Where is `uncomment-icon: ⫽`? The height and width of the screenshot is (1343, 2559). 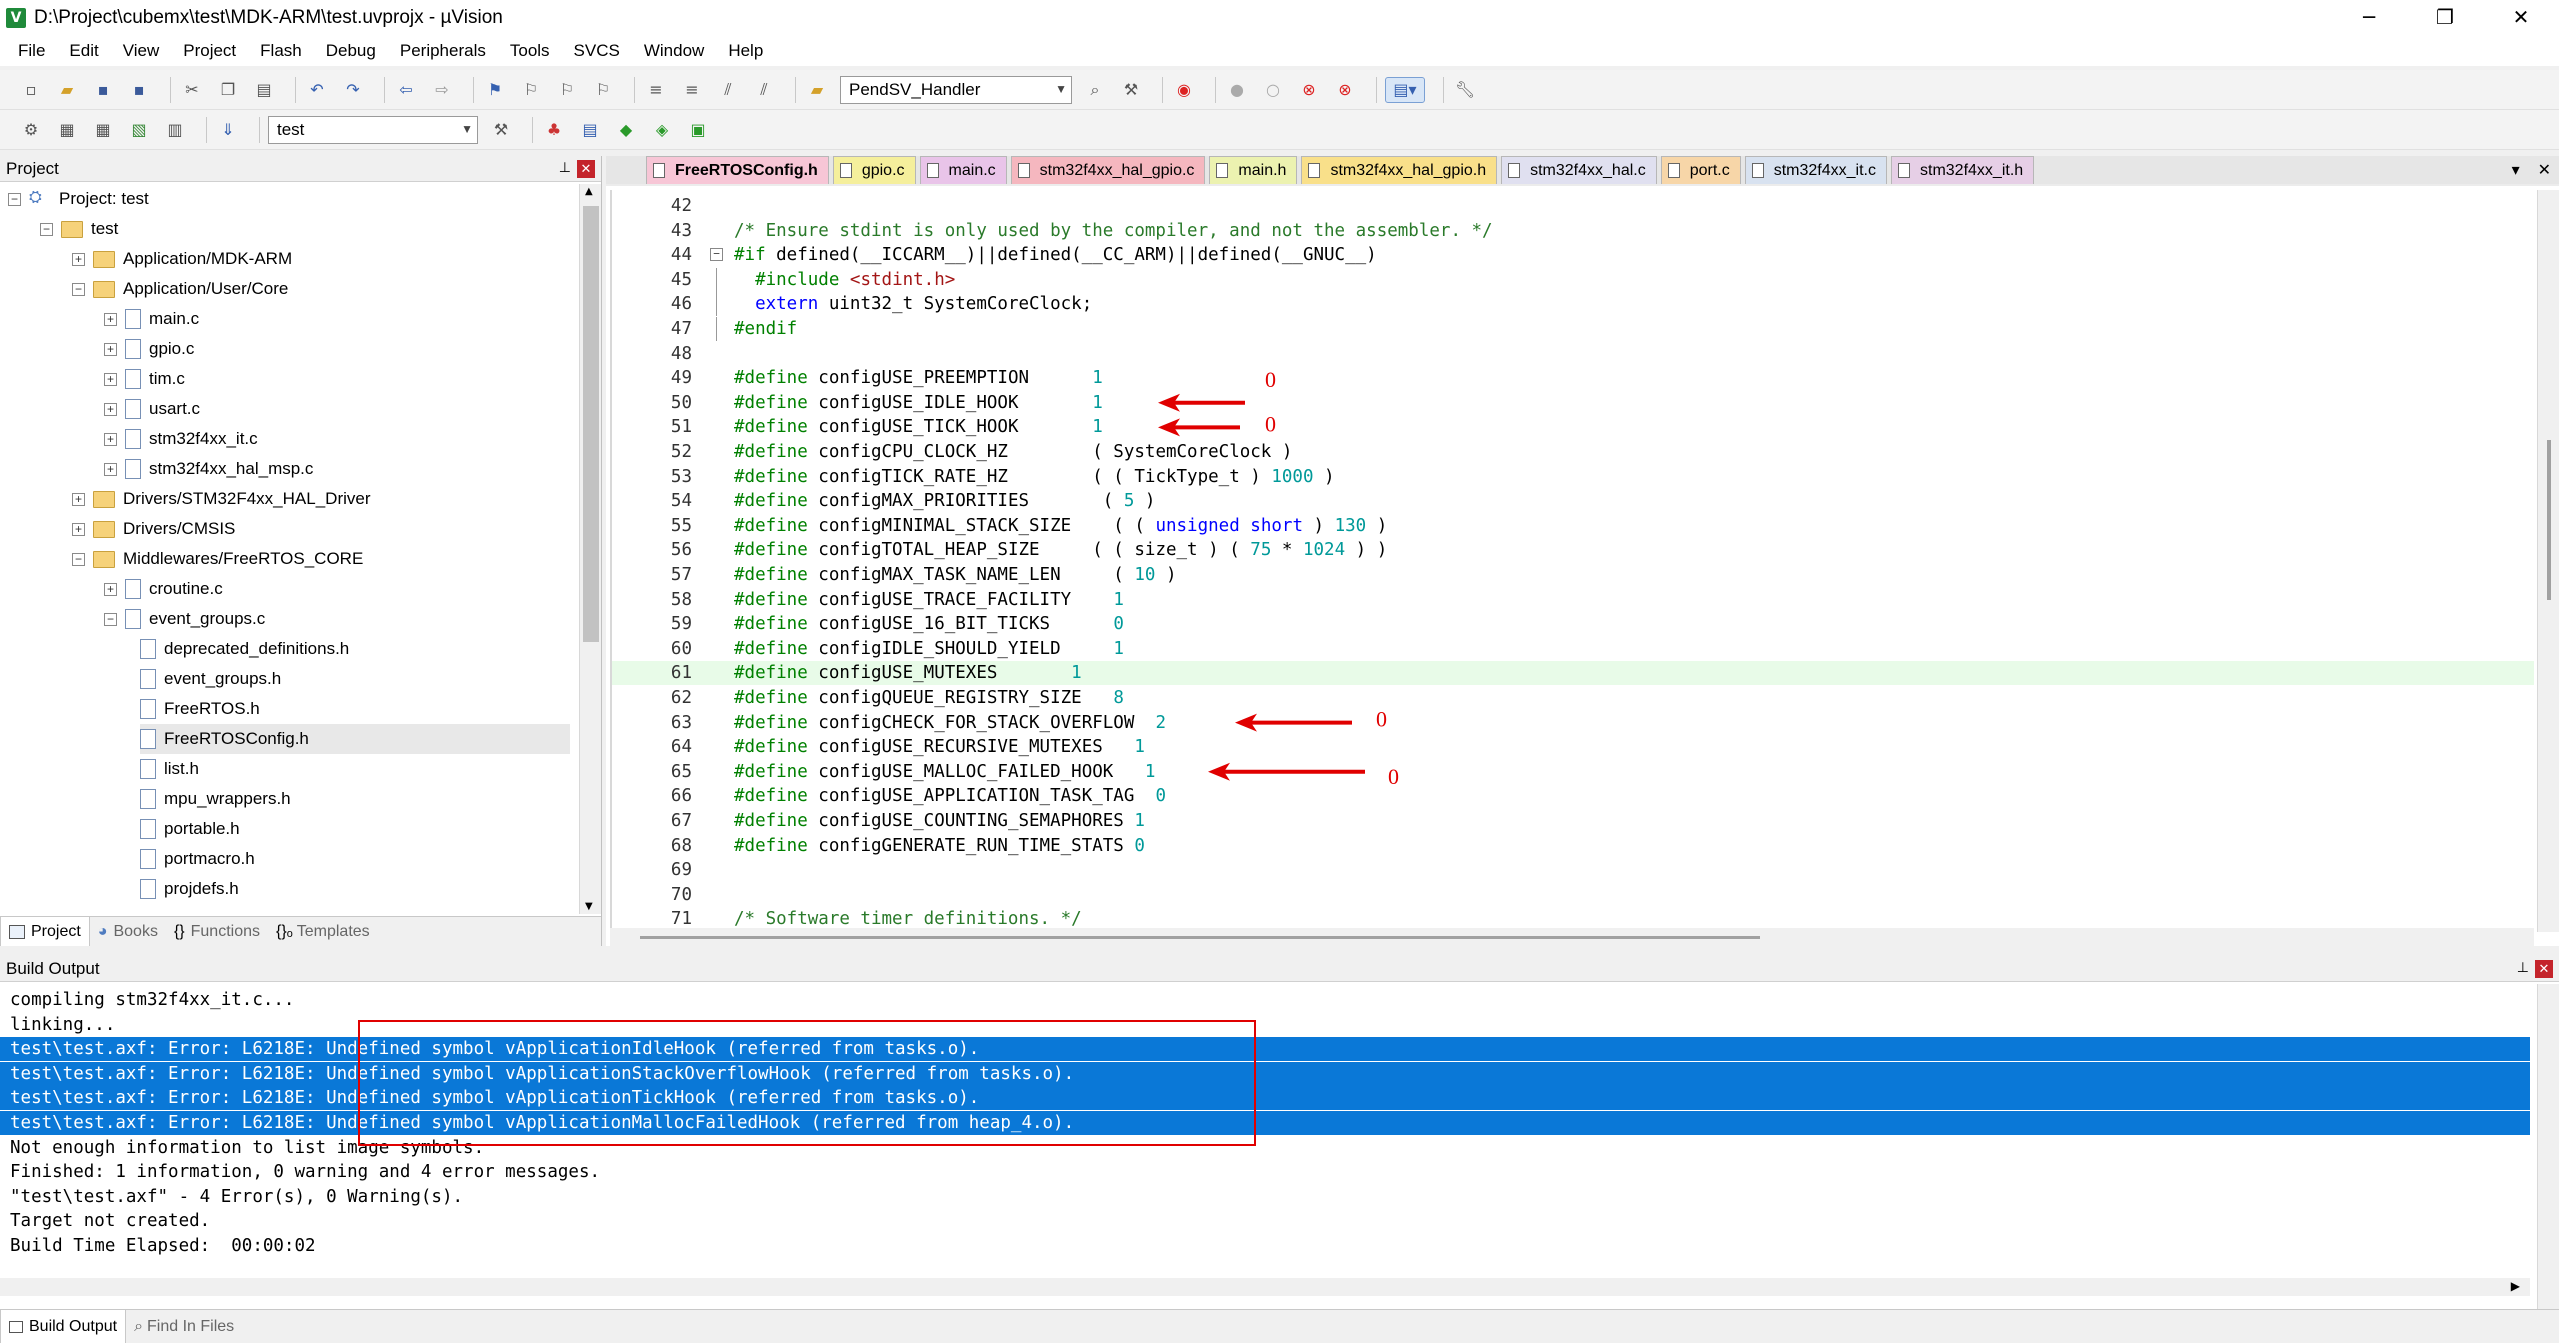
uncomment-icon: ⫽ is located at coordinates (764, 90).